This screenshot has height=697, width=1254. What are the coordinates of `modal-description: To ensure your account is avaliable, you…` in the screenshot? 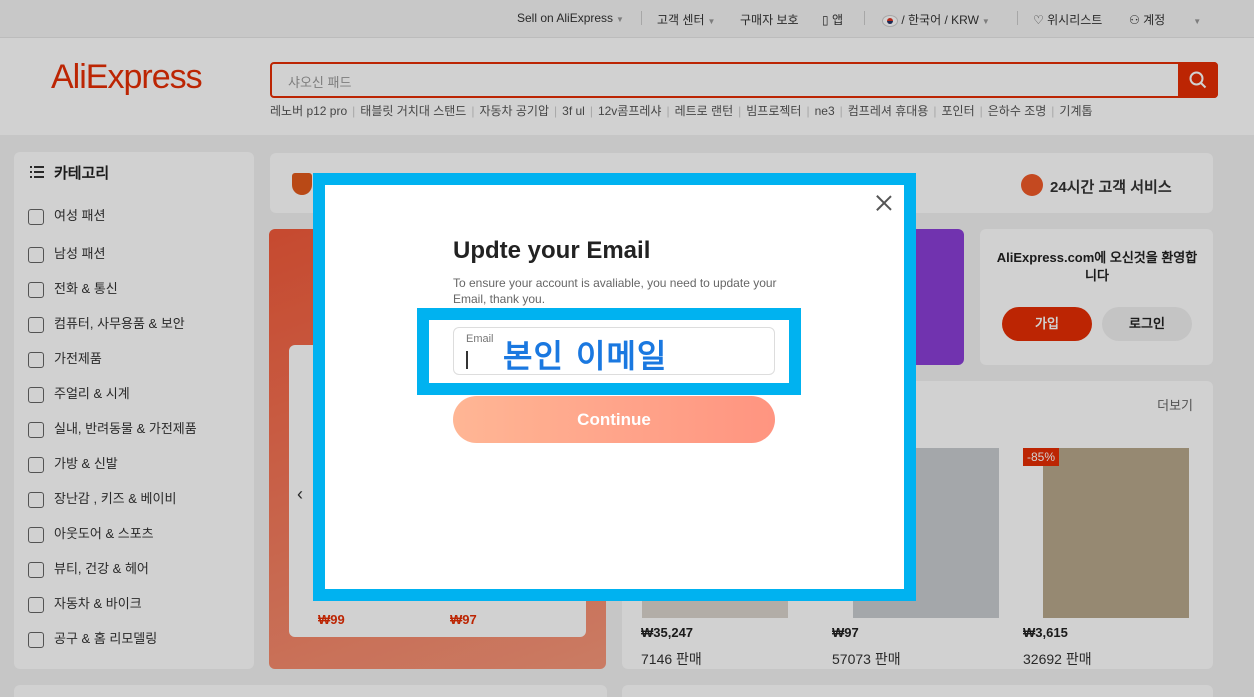 It's located at (615, 291).